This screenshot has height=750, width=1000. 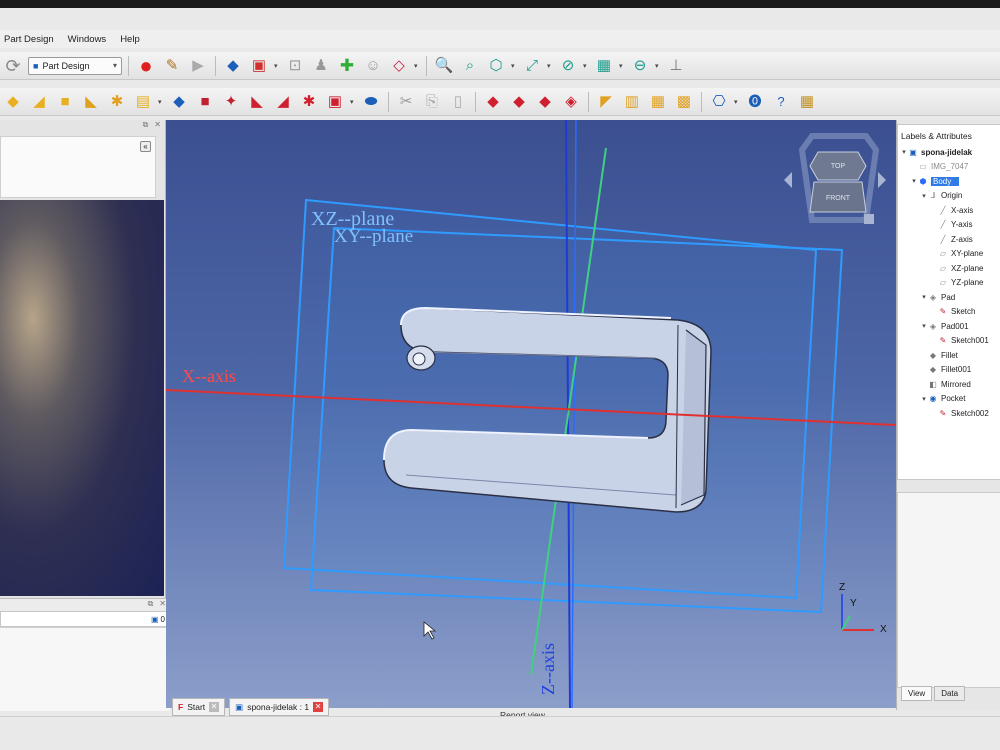 What do you see at coordinates (949, 355) in the screenshot?
I see `tree-item: ◆ Fillet` at bounding box center [949, 355].